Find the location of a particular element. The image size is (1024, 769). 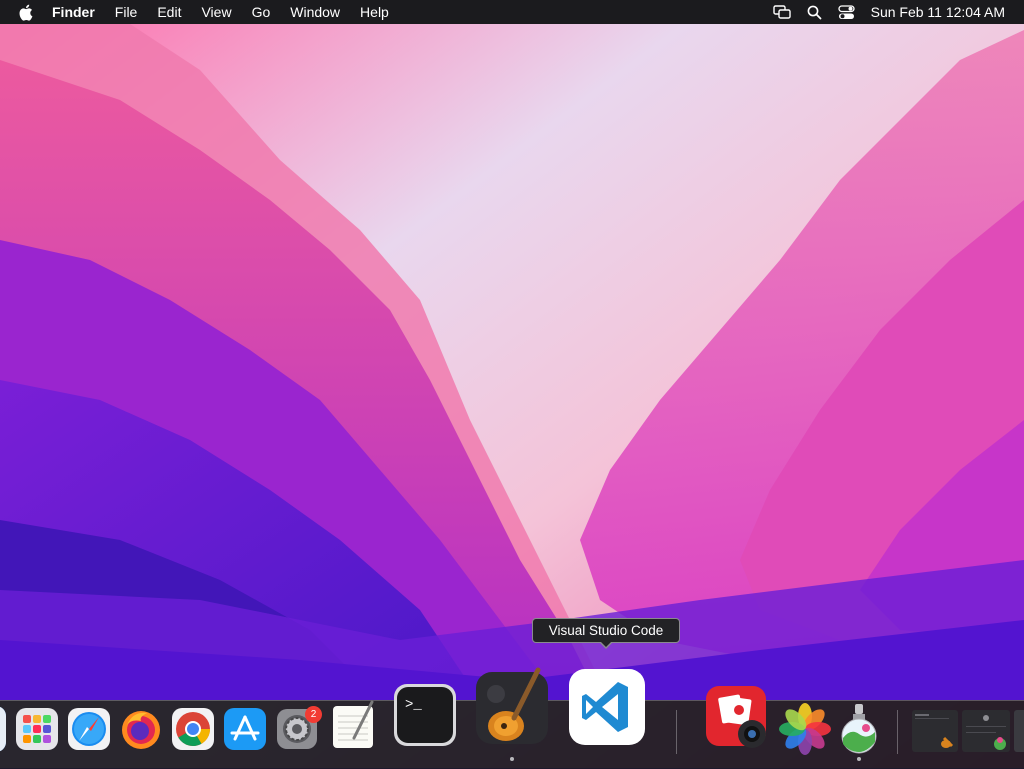

photos-icon is located at coordinates (805, 729).